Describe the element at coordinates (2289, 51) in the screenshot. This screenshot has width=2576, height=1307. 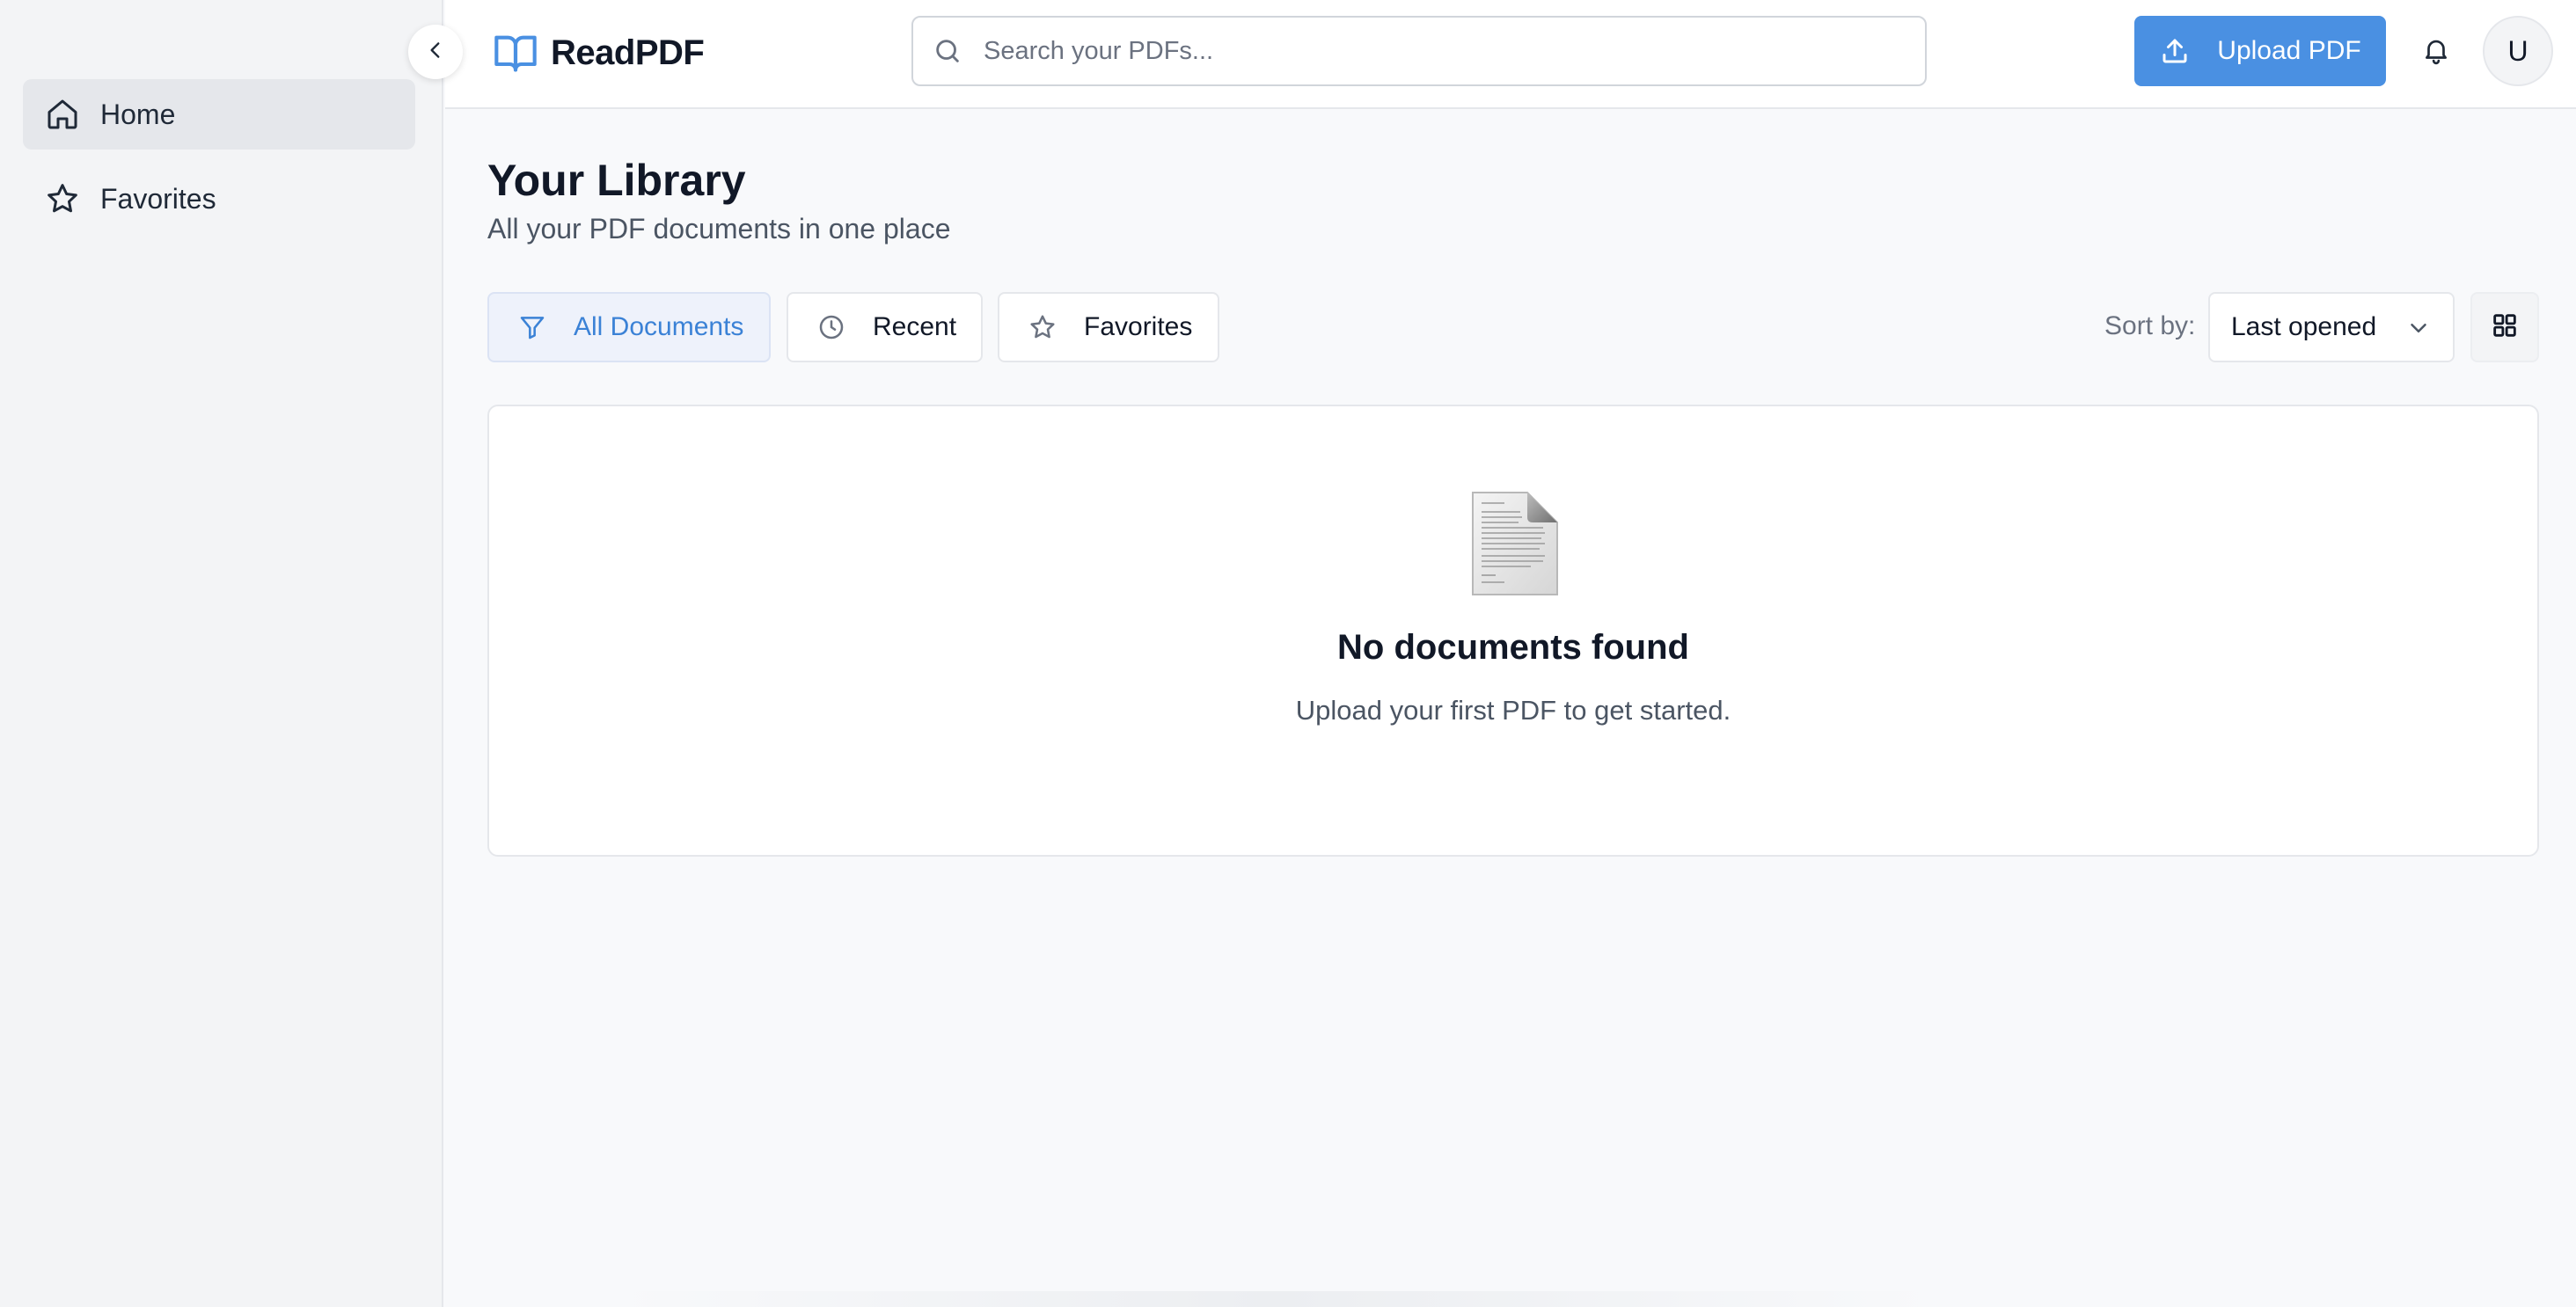
I see `upload-button-label: Upload PDF` at that location.